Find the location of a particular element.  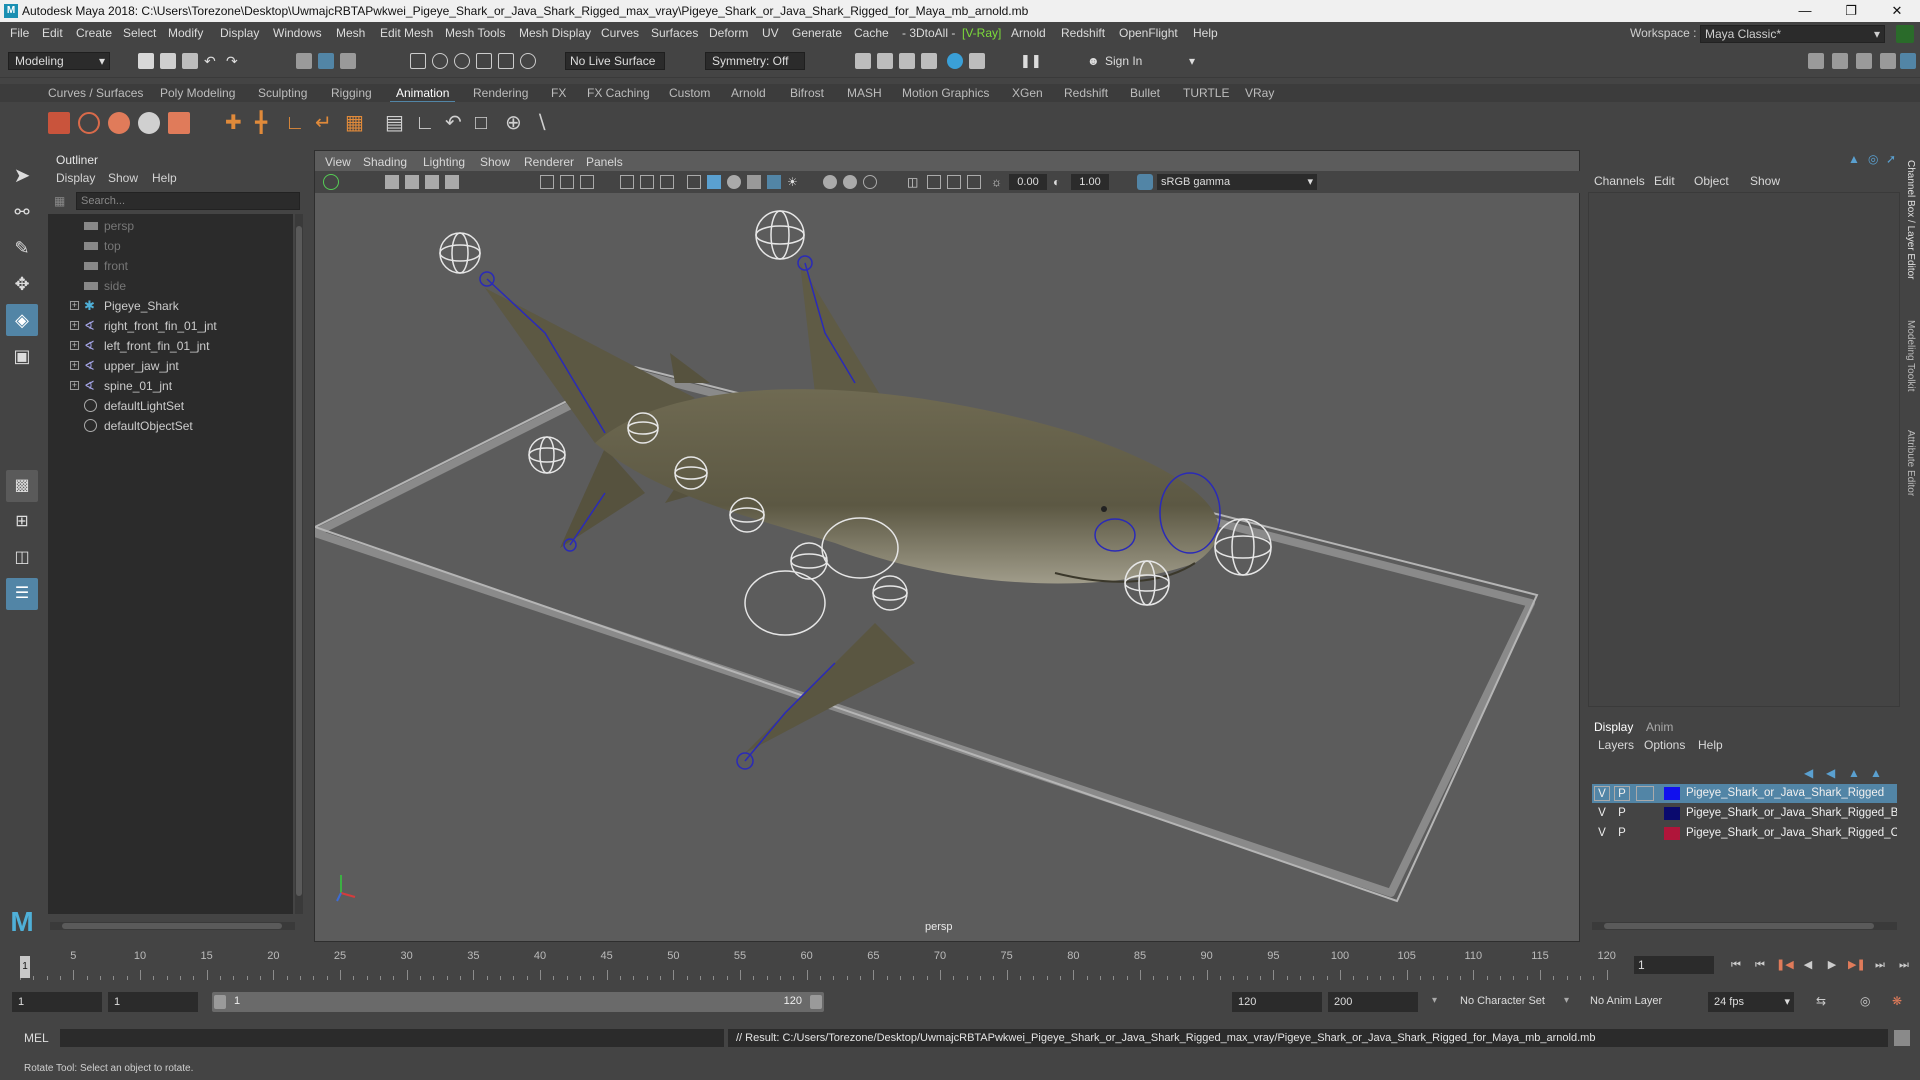

move-tool-icon: ✥ is located at coordinates (22, 284).